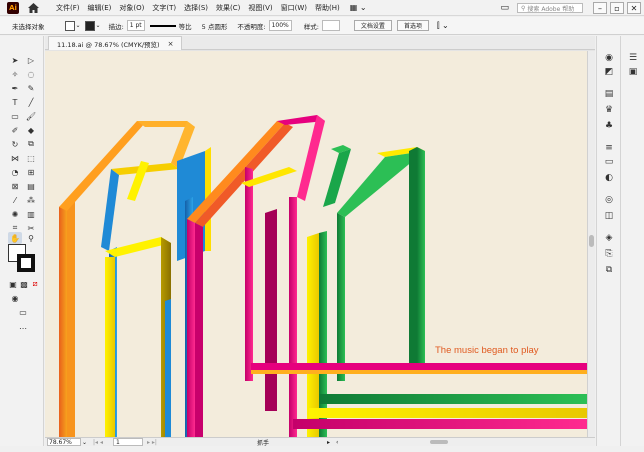 This screenshot has width=644, height=452. What do you see at coordinates (609, 238) in the screenshot?
I see `layers-icon: ◈` at bounding box center [609, 238].